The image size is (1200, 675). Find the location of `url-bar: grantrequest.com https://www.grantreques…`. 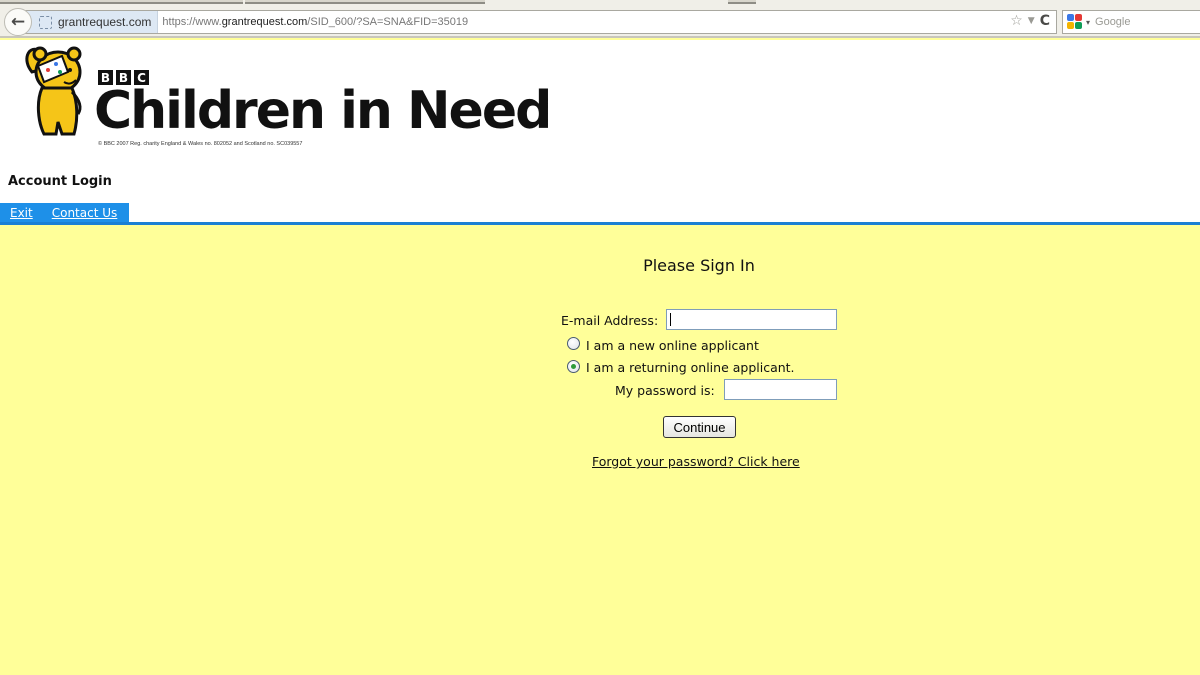

url-bar: grantrequest.com https://www.grantreques… is located at coordinates (539, 22).